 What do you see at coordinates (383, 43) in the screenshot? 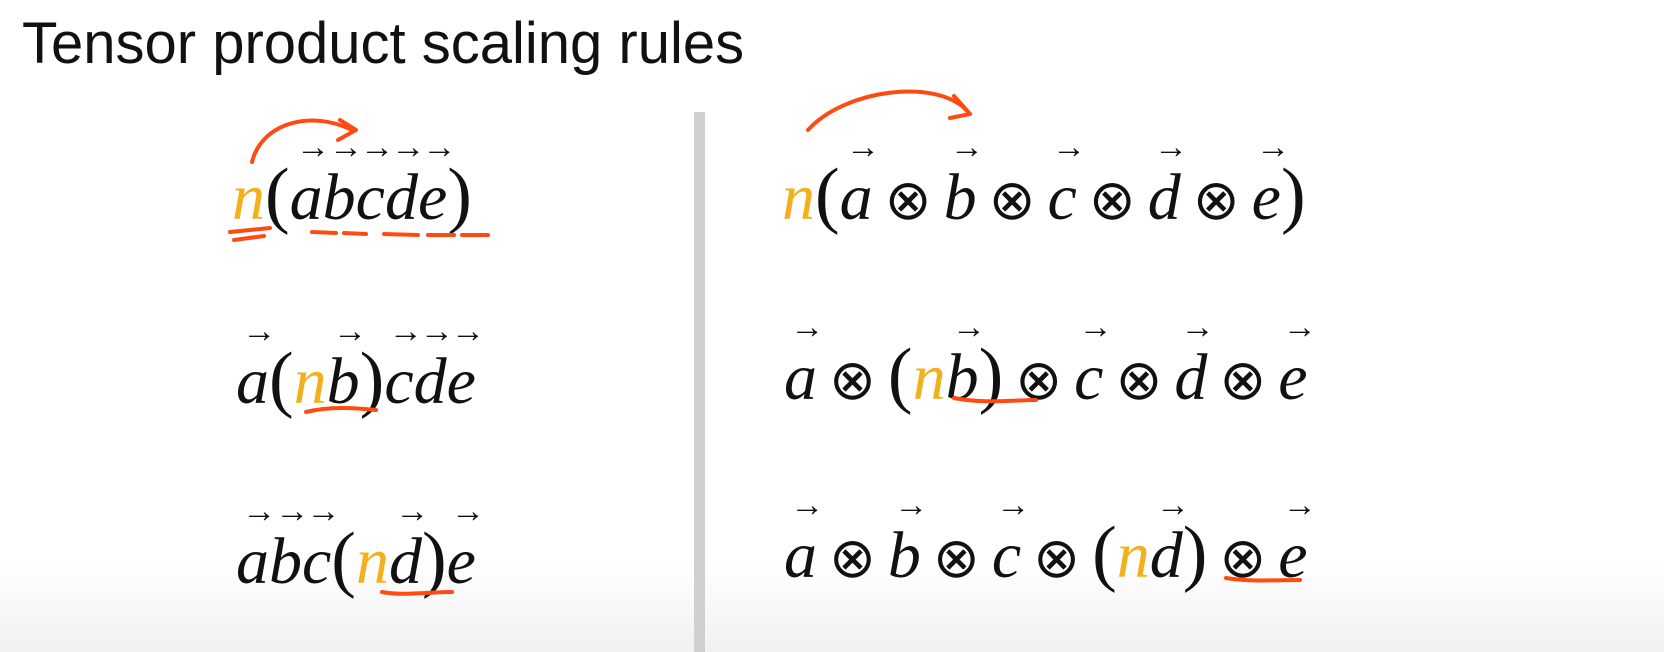
I see `slide-title: Tensor product scaling rules` at bounding box center [383, 43].